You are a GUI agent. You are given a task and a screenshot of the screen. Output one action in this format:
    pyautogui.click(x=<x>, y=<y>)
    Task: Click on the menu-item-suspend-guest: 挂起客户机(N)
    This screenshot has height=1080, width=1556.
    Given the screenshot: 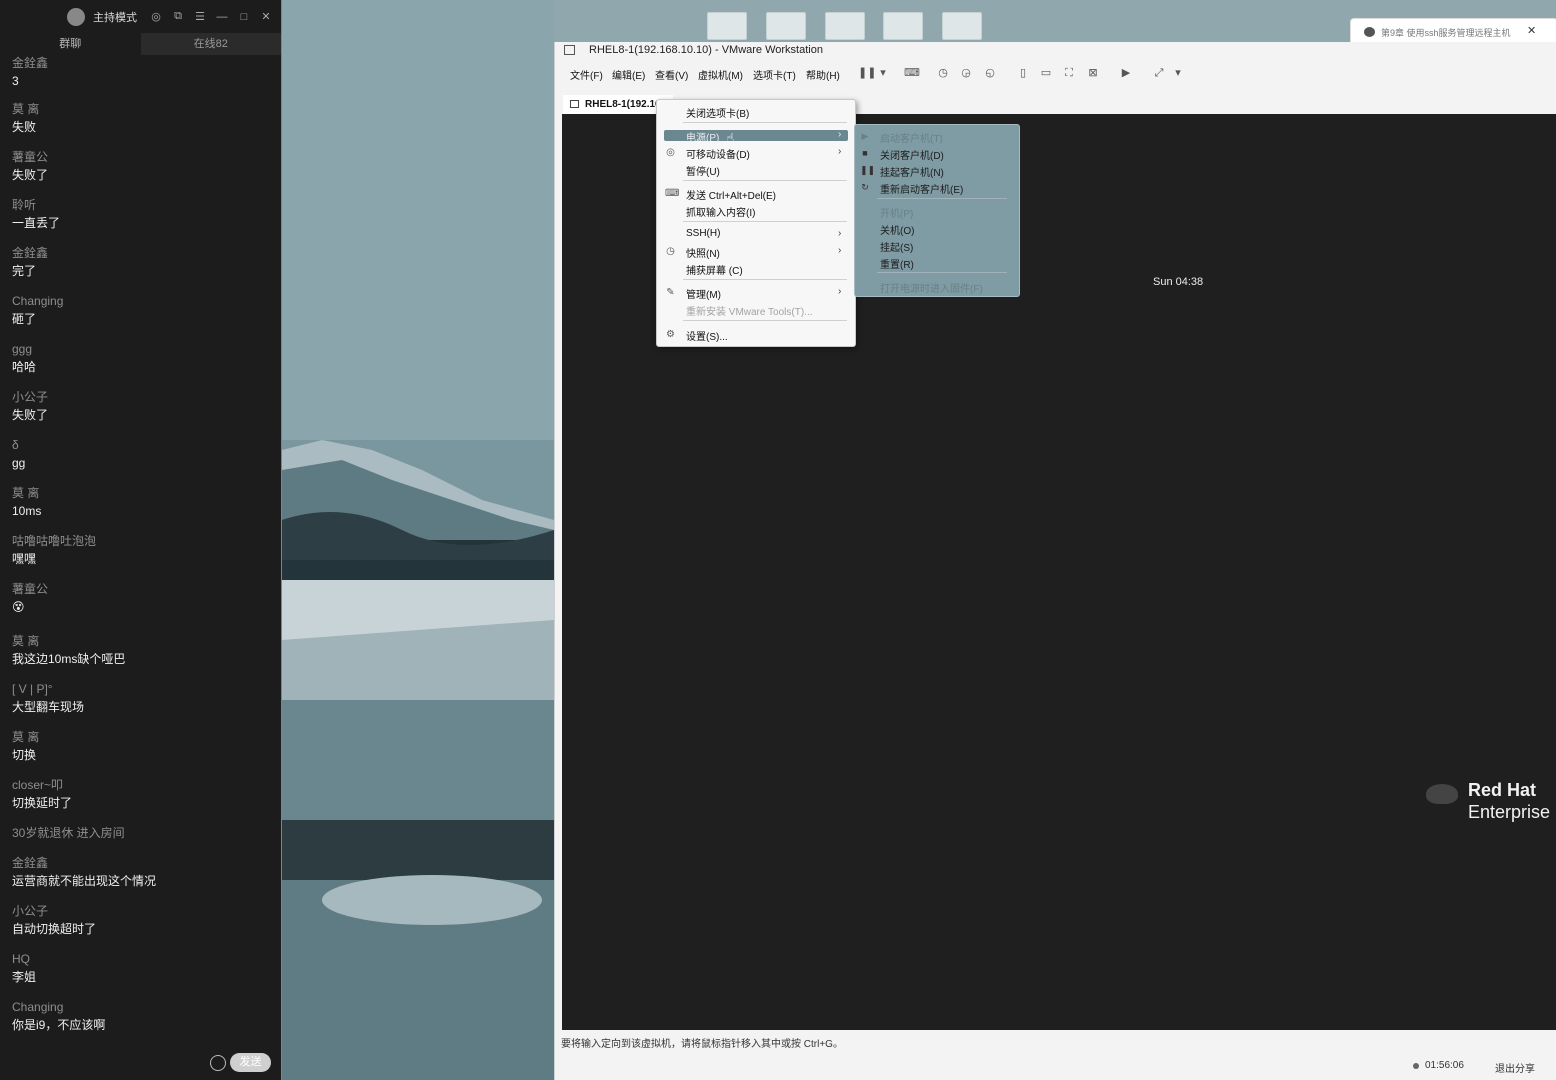 What is the action you would take?
    pyautogui.click(x=912, y=171)
    